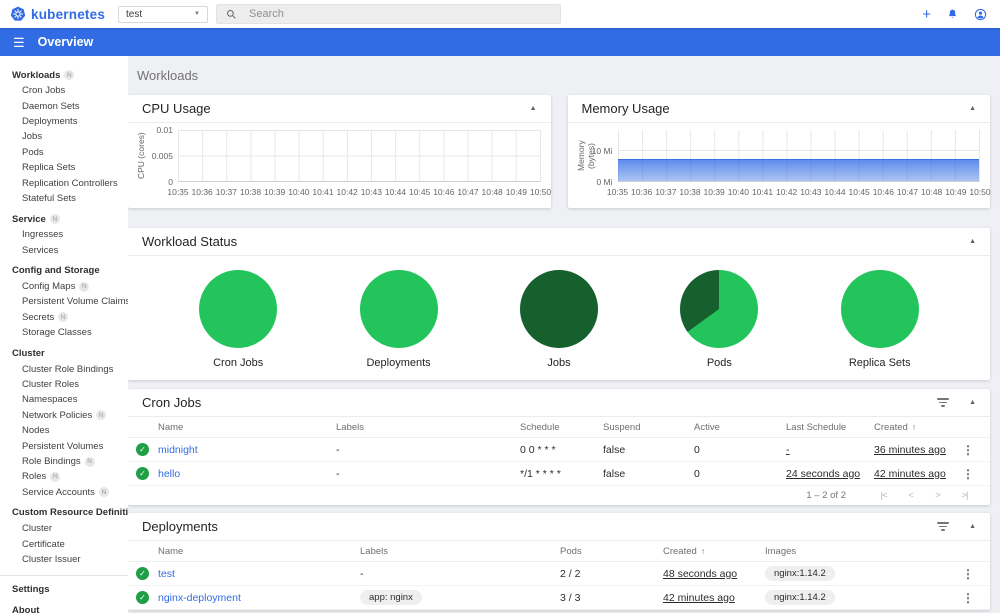 Image resolution: width=1000 pixels, height=613 pixels. What do you see at coordinates (64, 317) in the screenshot?
I see `sidebar-item-secrets: Secrets N` at bounding box center [64, 317].